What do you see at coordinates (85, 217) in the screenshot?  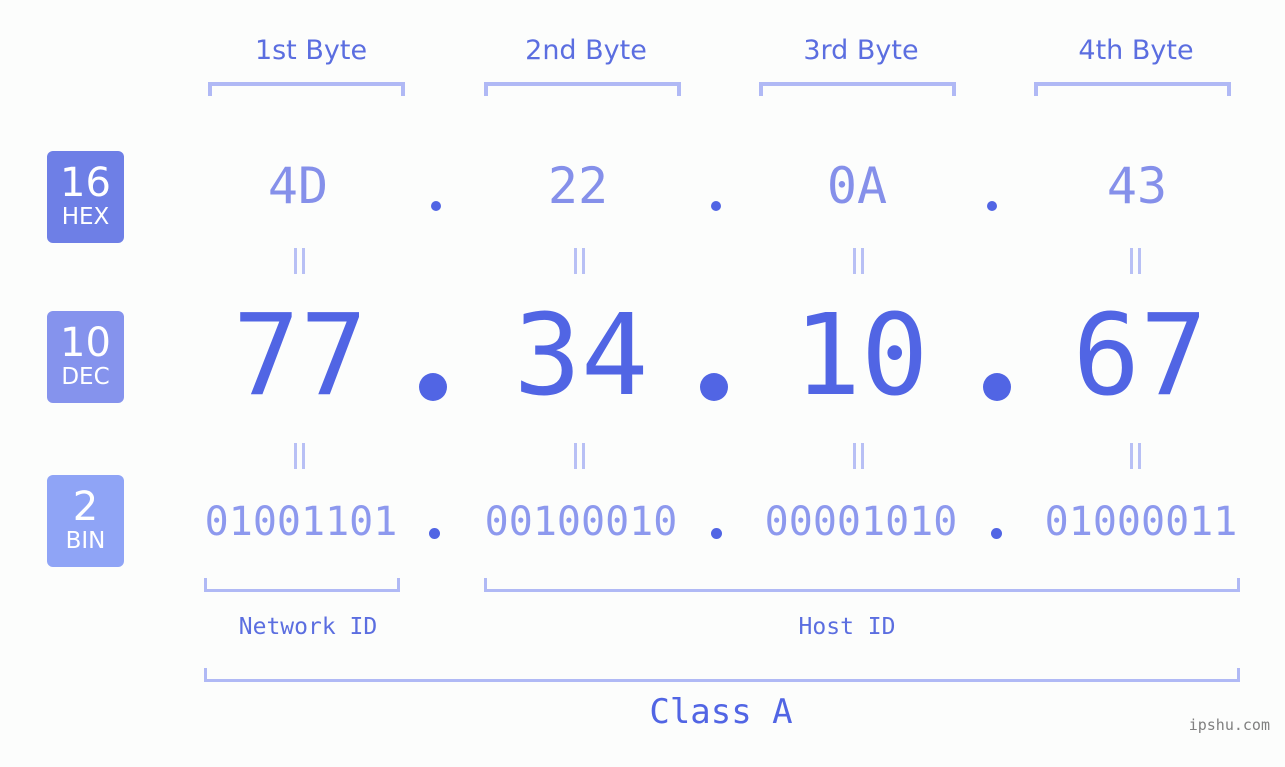 I see `hex-base-label: HEX` at bounding box center [85, 217].